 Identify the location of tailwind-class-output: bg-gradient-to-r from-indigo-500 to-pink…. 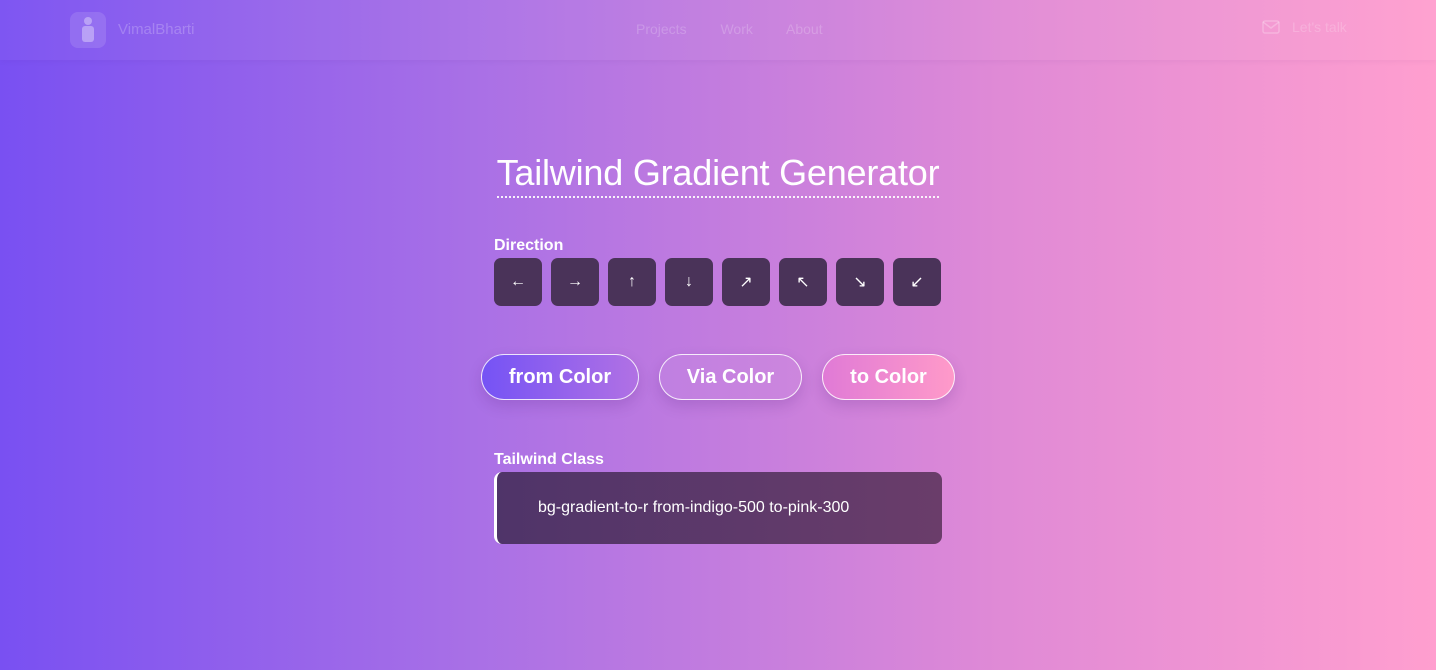
(718, 508).